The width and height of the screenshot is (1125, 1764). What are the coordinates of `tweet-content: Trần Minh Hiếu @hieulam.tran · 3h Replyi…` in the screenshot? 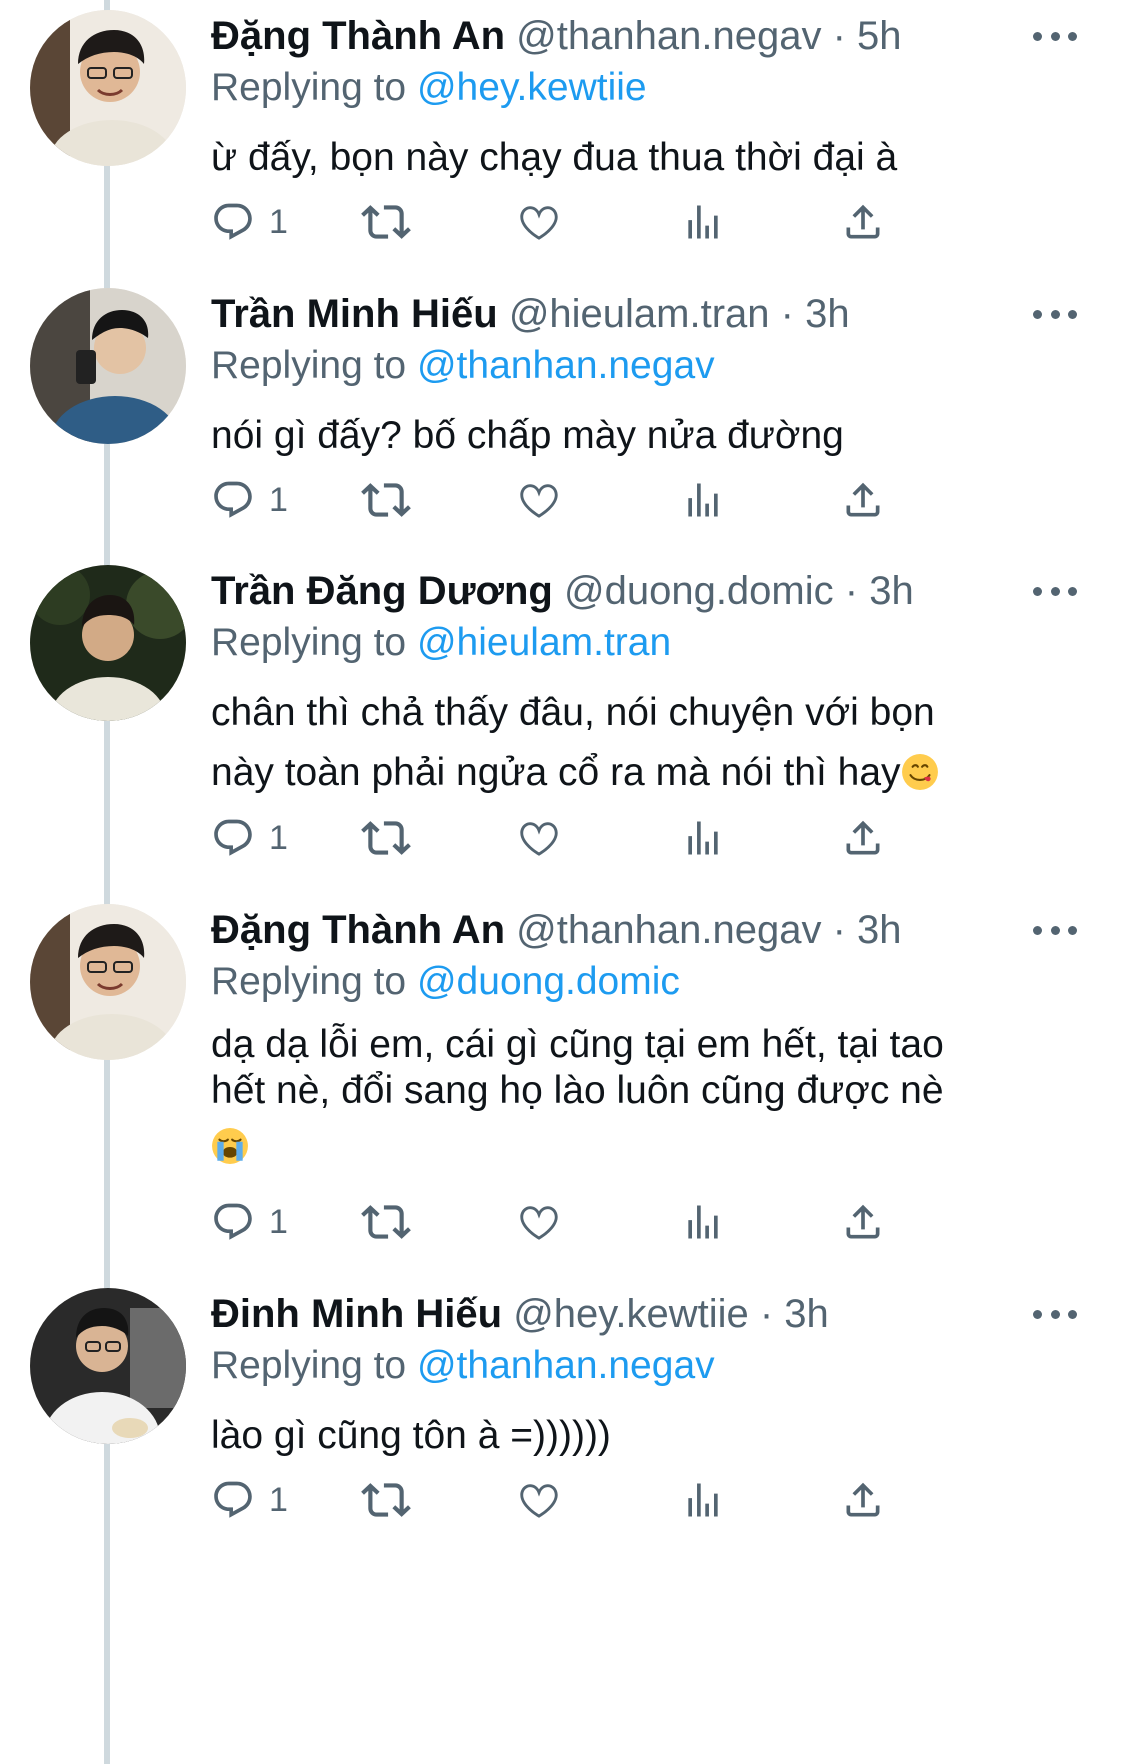 It's located at (648, 377).